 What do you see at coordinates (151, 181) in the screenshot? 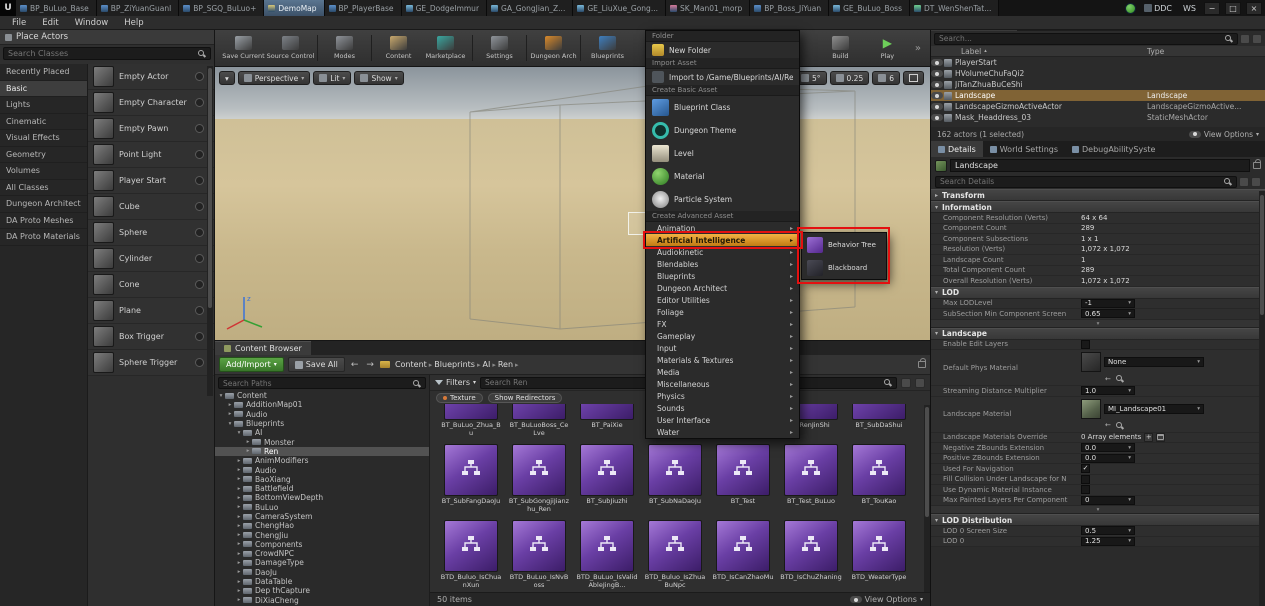
I see `place-actor-player-start: Player Start` at bounding box center [151, 181].